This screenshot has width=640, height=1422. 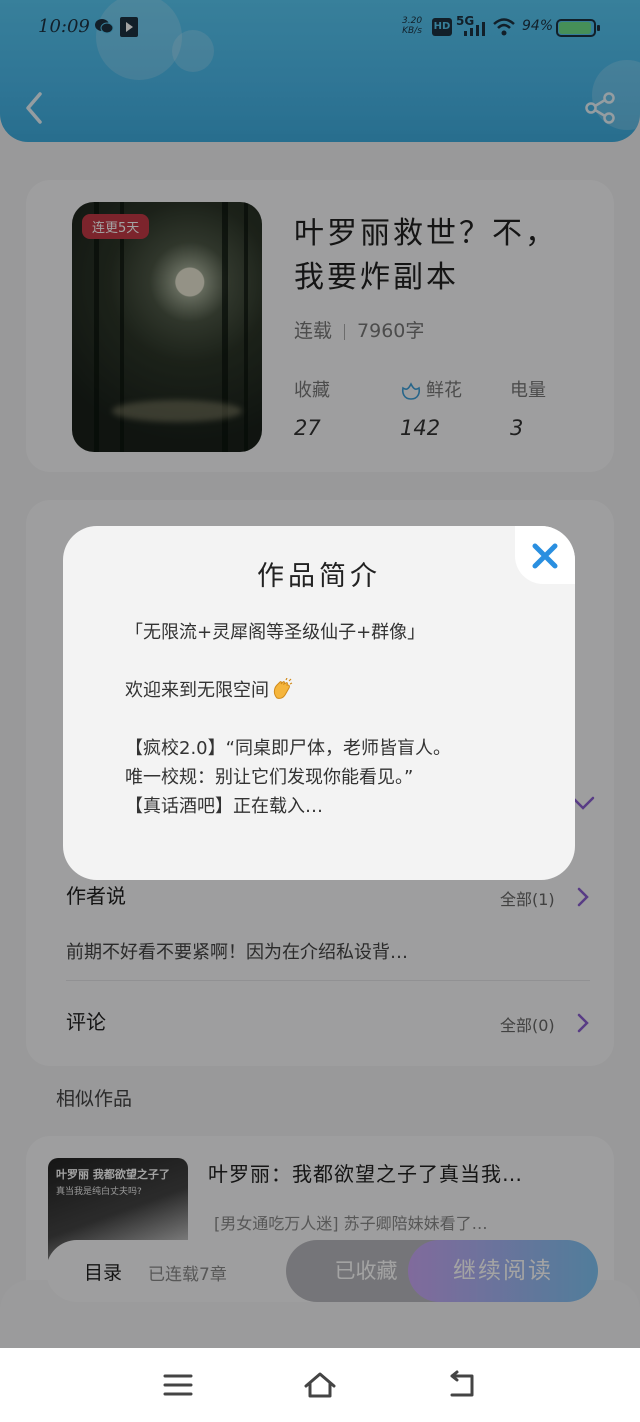 I want to click on system-nav-bar, so click(x=320, y=1385).